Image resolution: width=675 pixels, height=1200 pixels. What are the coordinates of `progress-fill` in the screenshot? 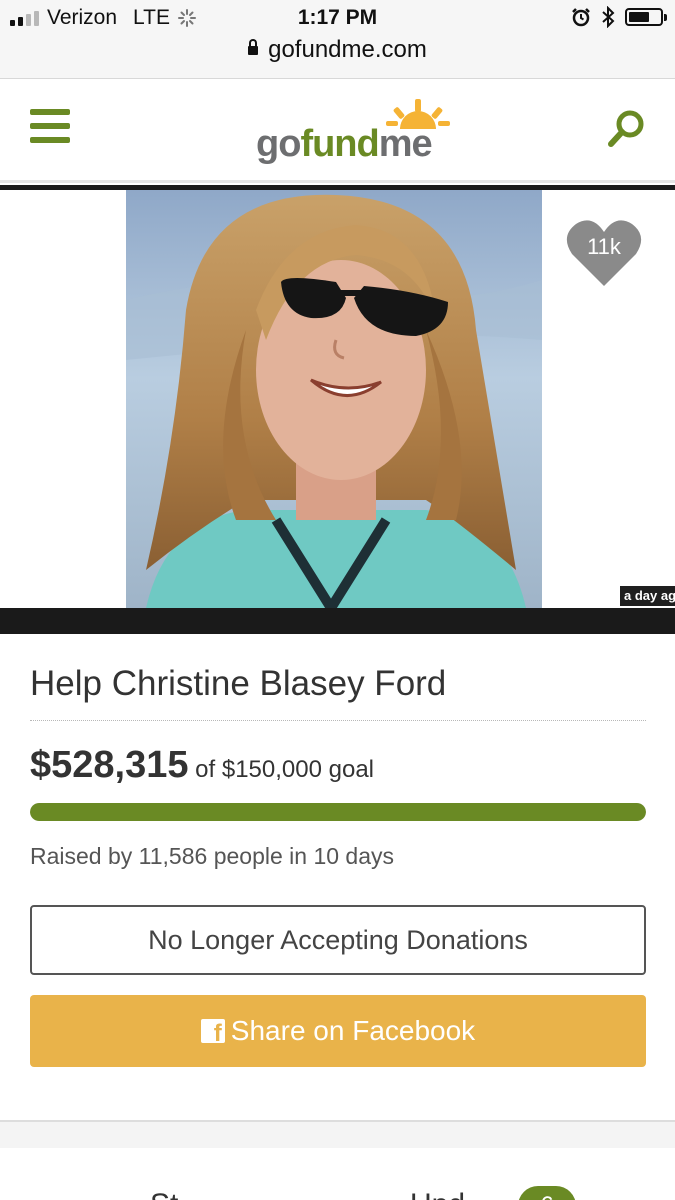 It's located at (338, 812).